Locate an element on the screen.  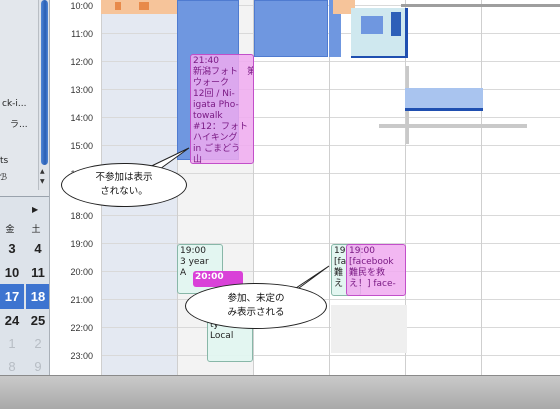
mini-cal-day: 10 is located at coordinates (12, 272).